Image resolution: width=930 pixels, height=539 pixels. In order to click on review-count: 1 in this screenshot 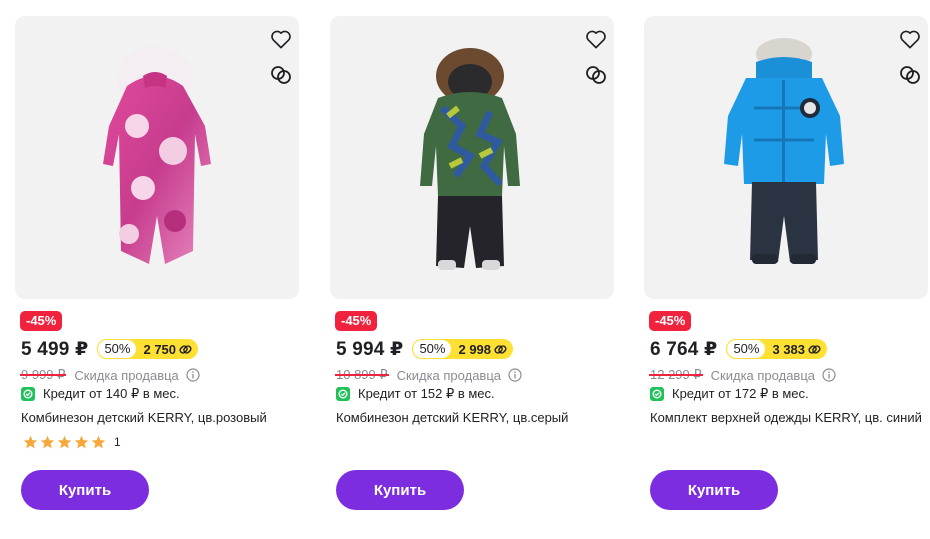, I will do `click(117, 442)`.